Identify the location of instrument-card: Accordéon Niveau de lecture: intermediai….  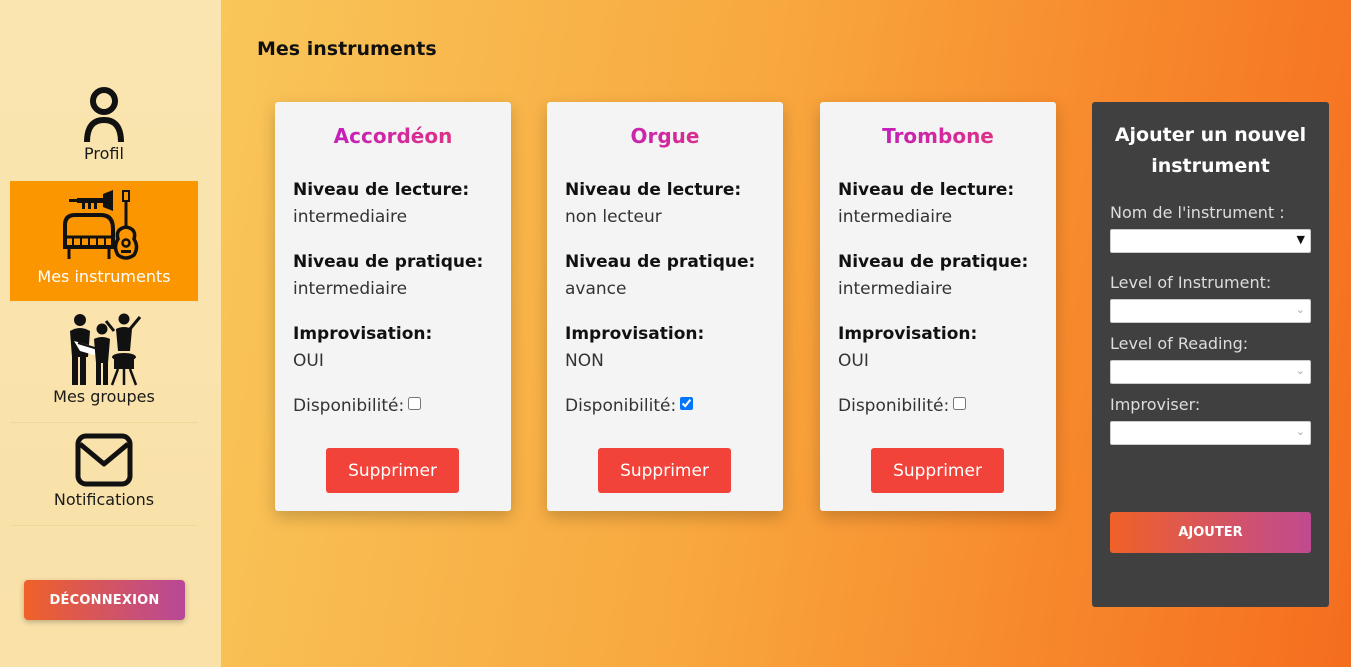
(393, 306).